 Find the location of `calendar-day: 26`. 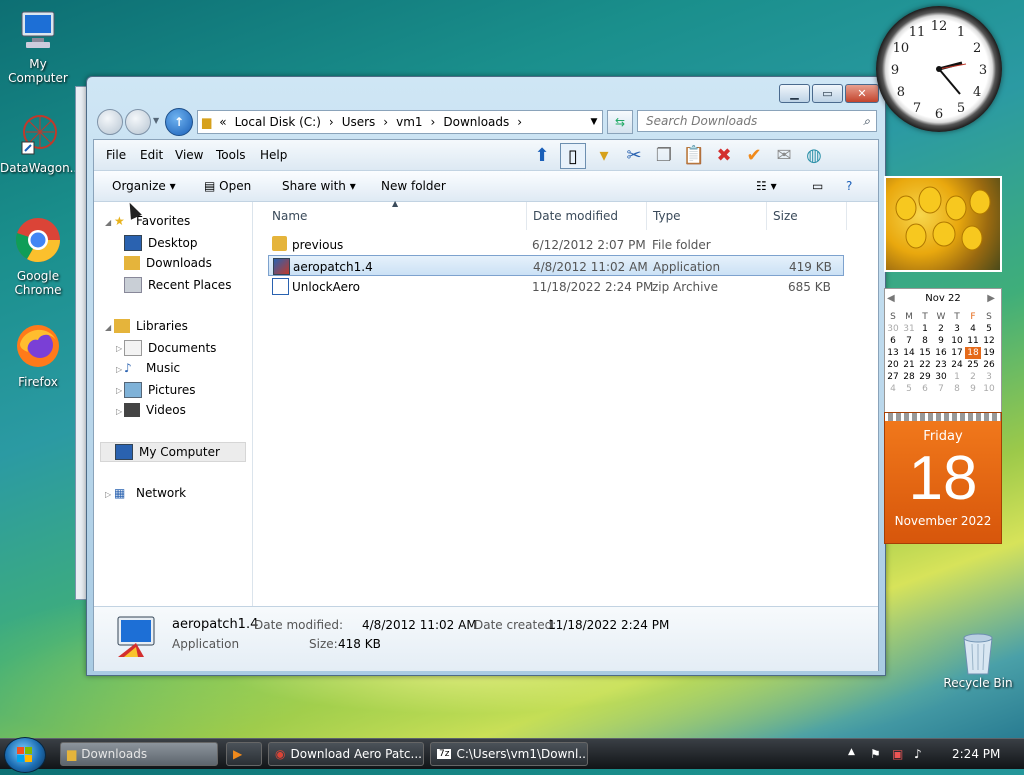

calendar-day: 26 is located at coordinates (989, 365).